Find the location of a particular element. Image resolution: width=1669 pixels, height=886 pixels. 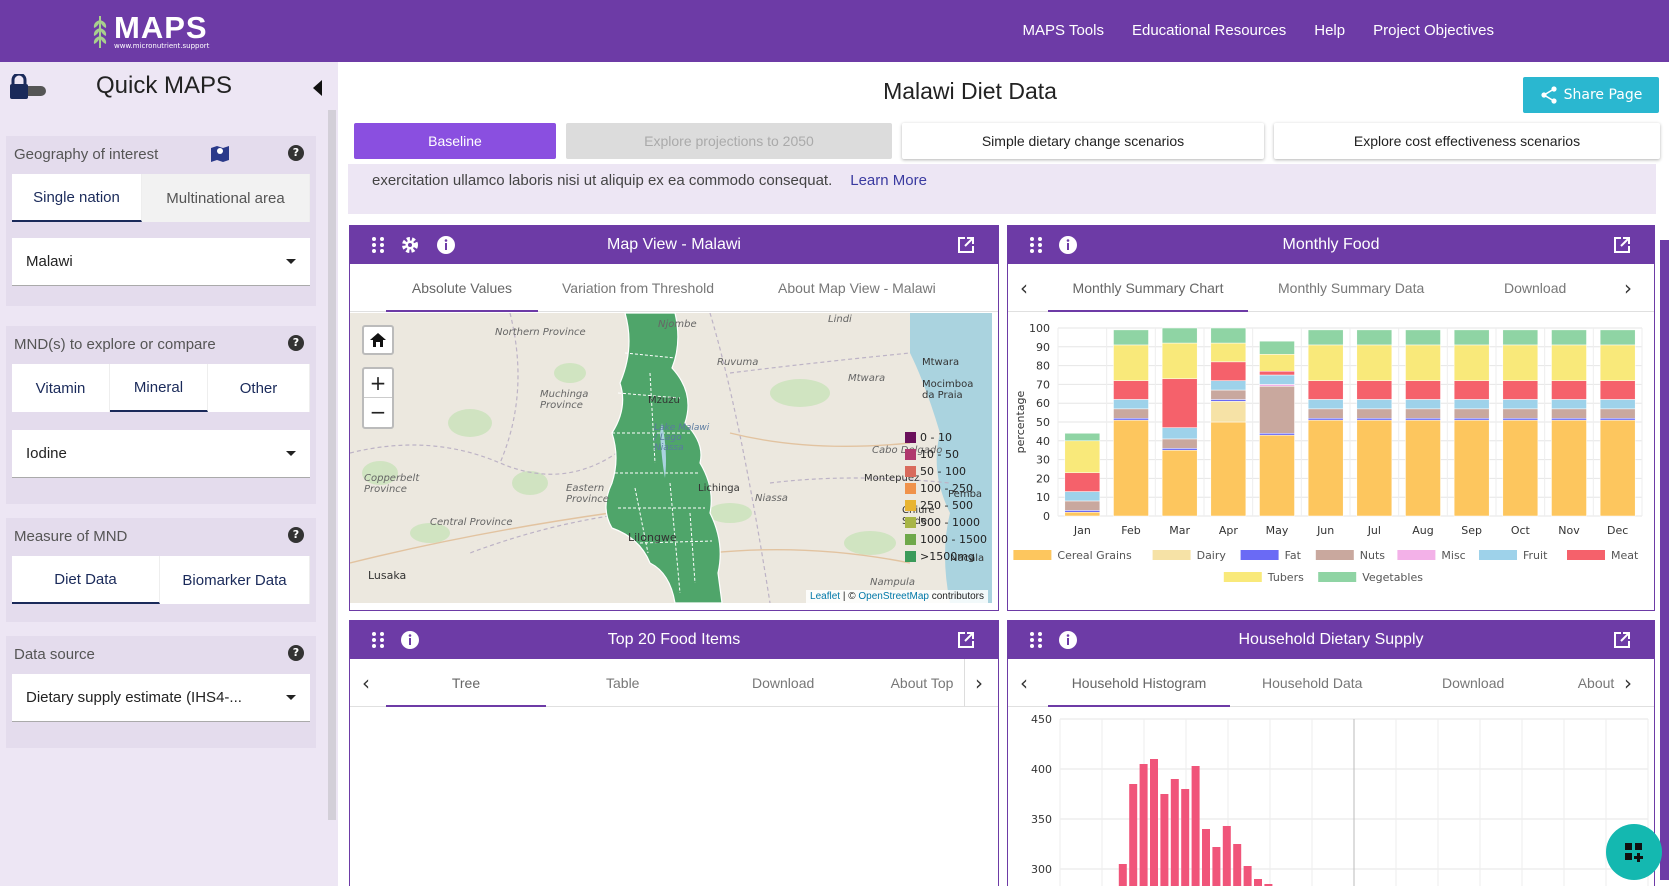

maps-logo: MAPS www.micronutrient.support is located at coordinates (149, 31).